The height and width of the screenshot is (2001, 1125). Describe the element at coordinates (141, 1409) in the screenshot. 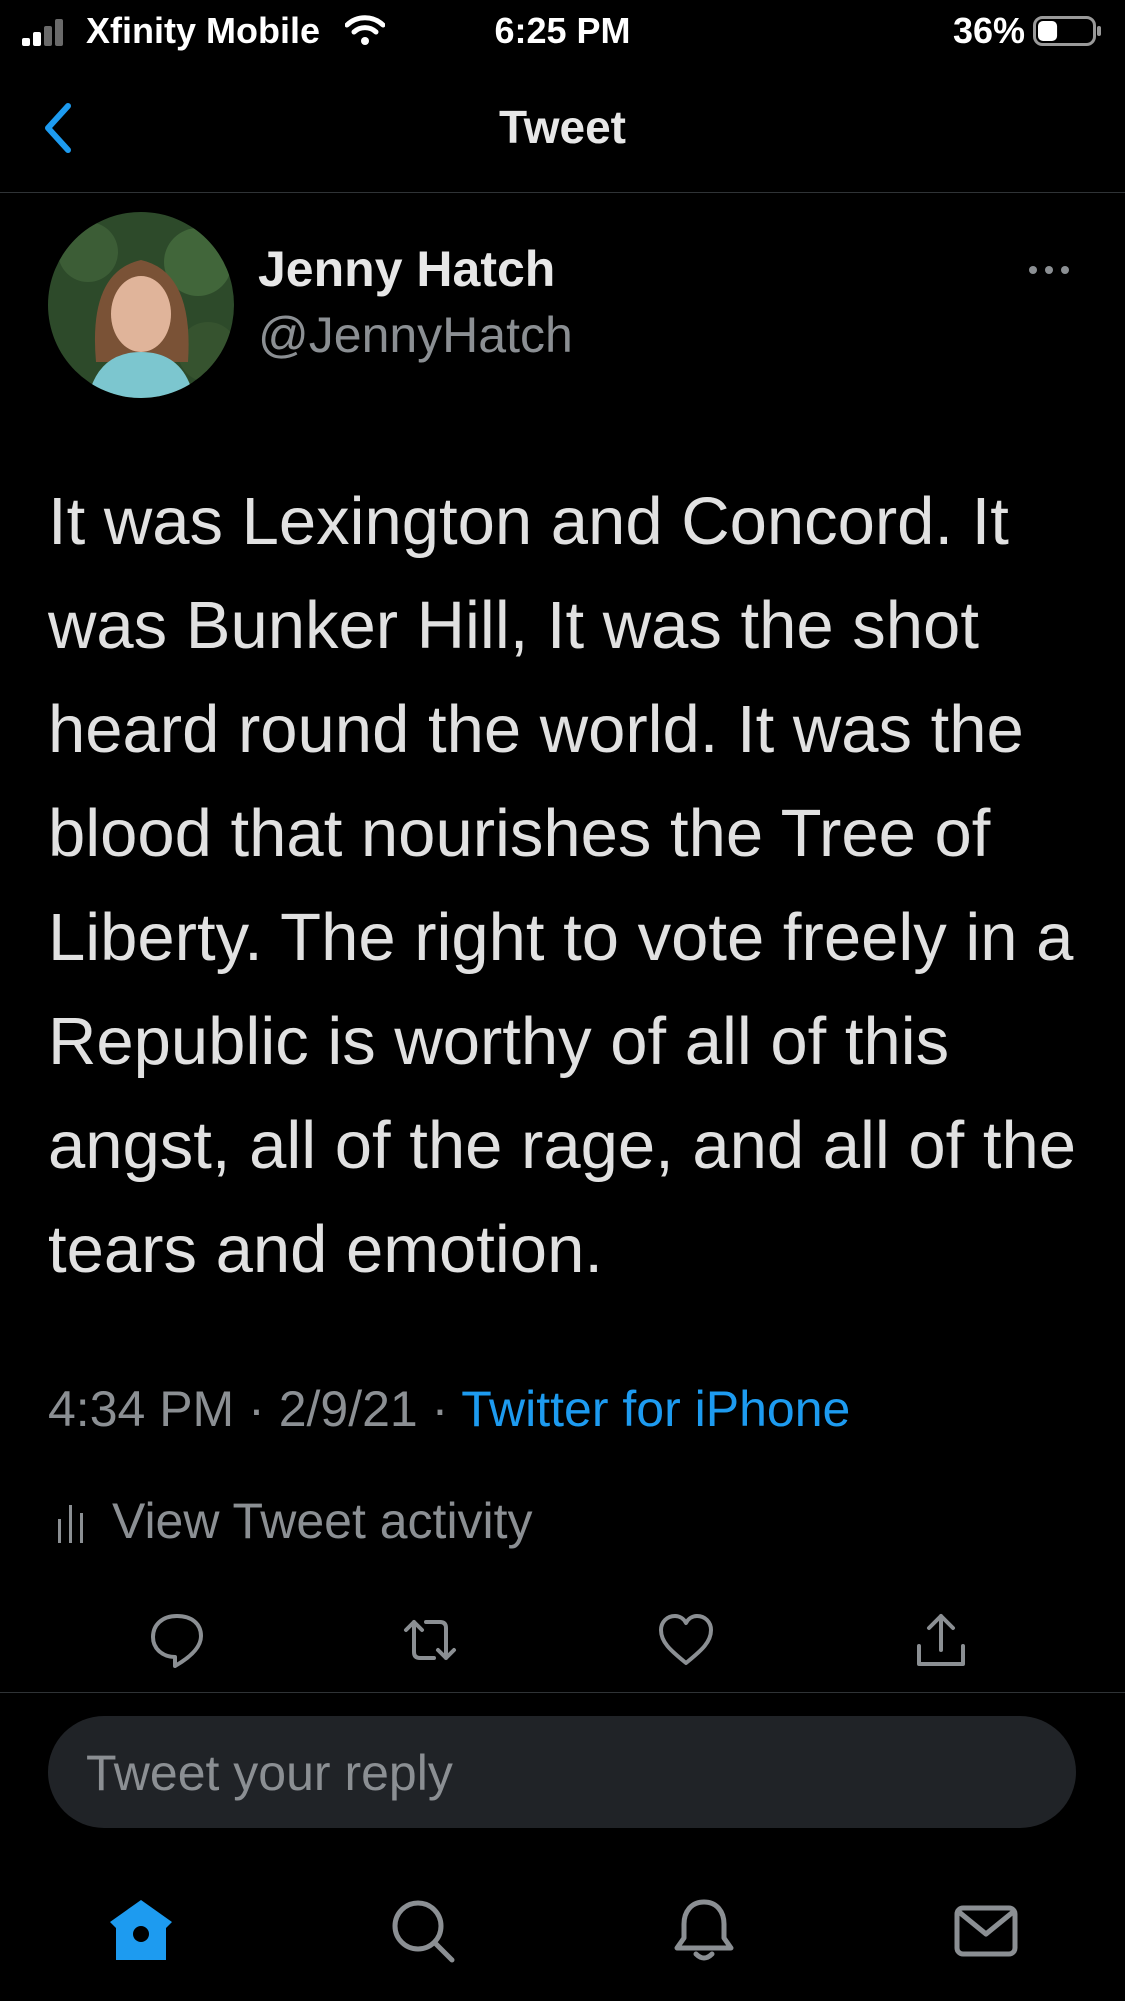

I see `tweet-time: 4:34 PM` at that location.